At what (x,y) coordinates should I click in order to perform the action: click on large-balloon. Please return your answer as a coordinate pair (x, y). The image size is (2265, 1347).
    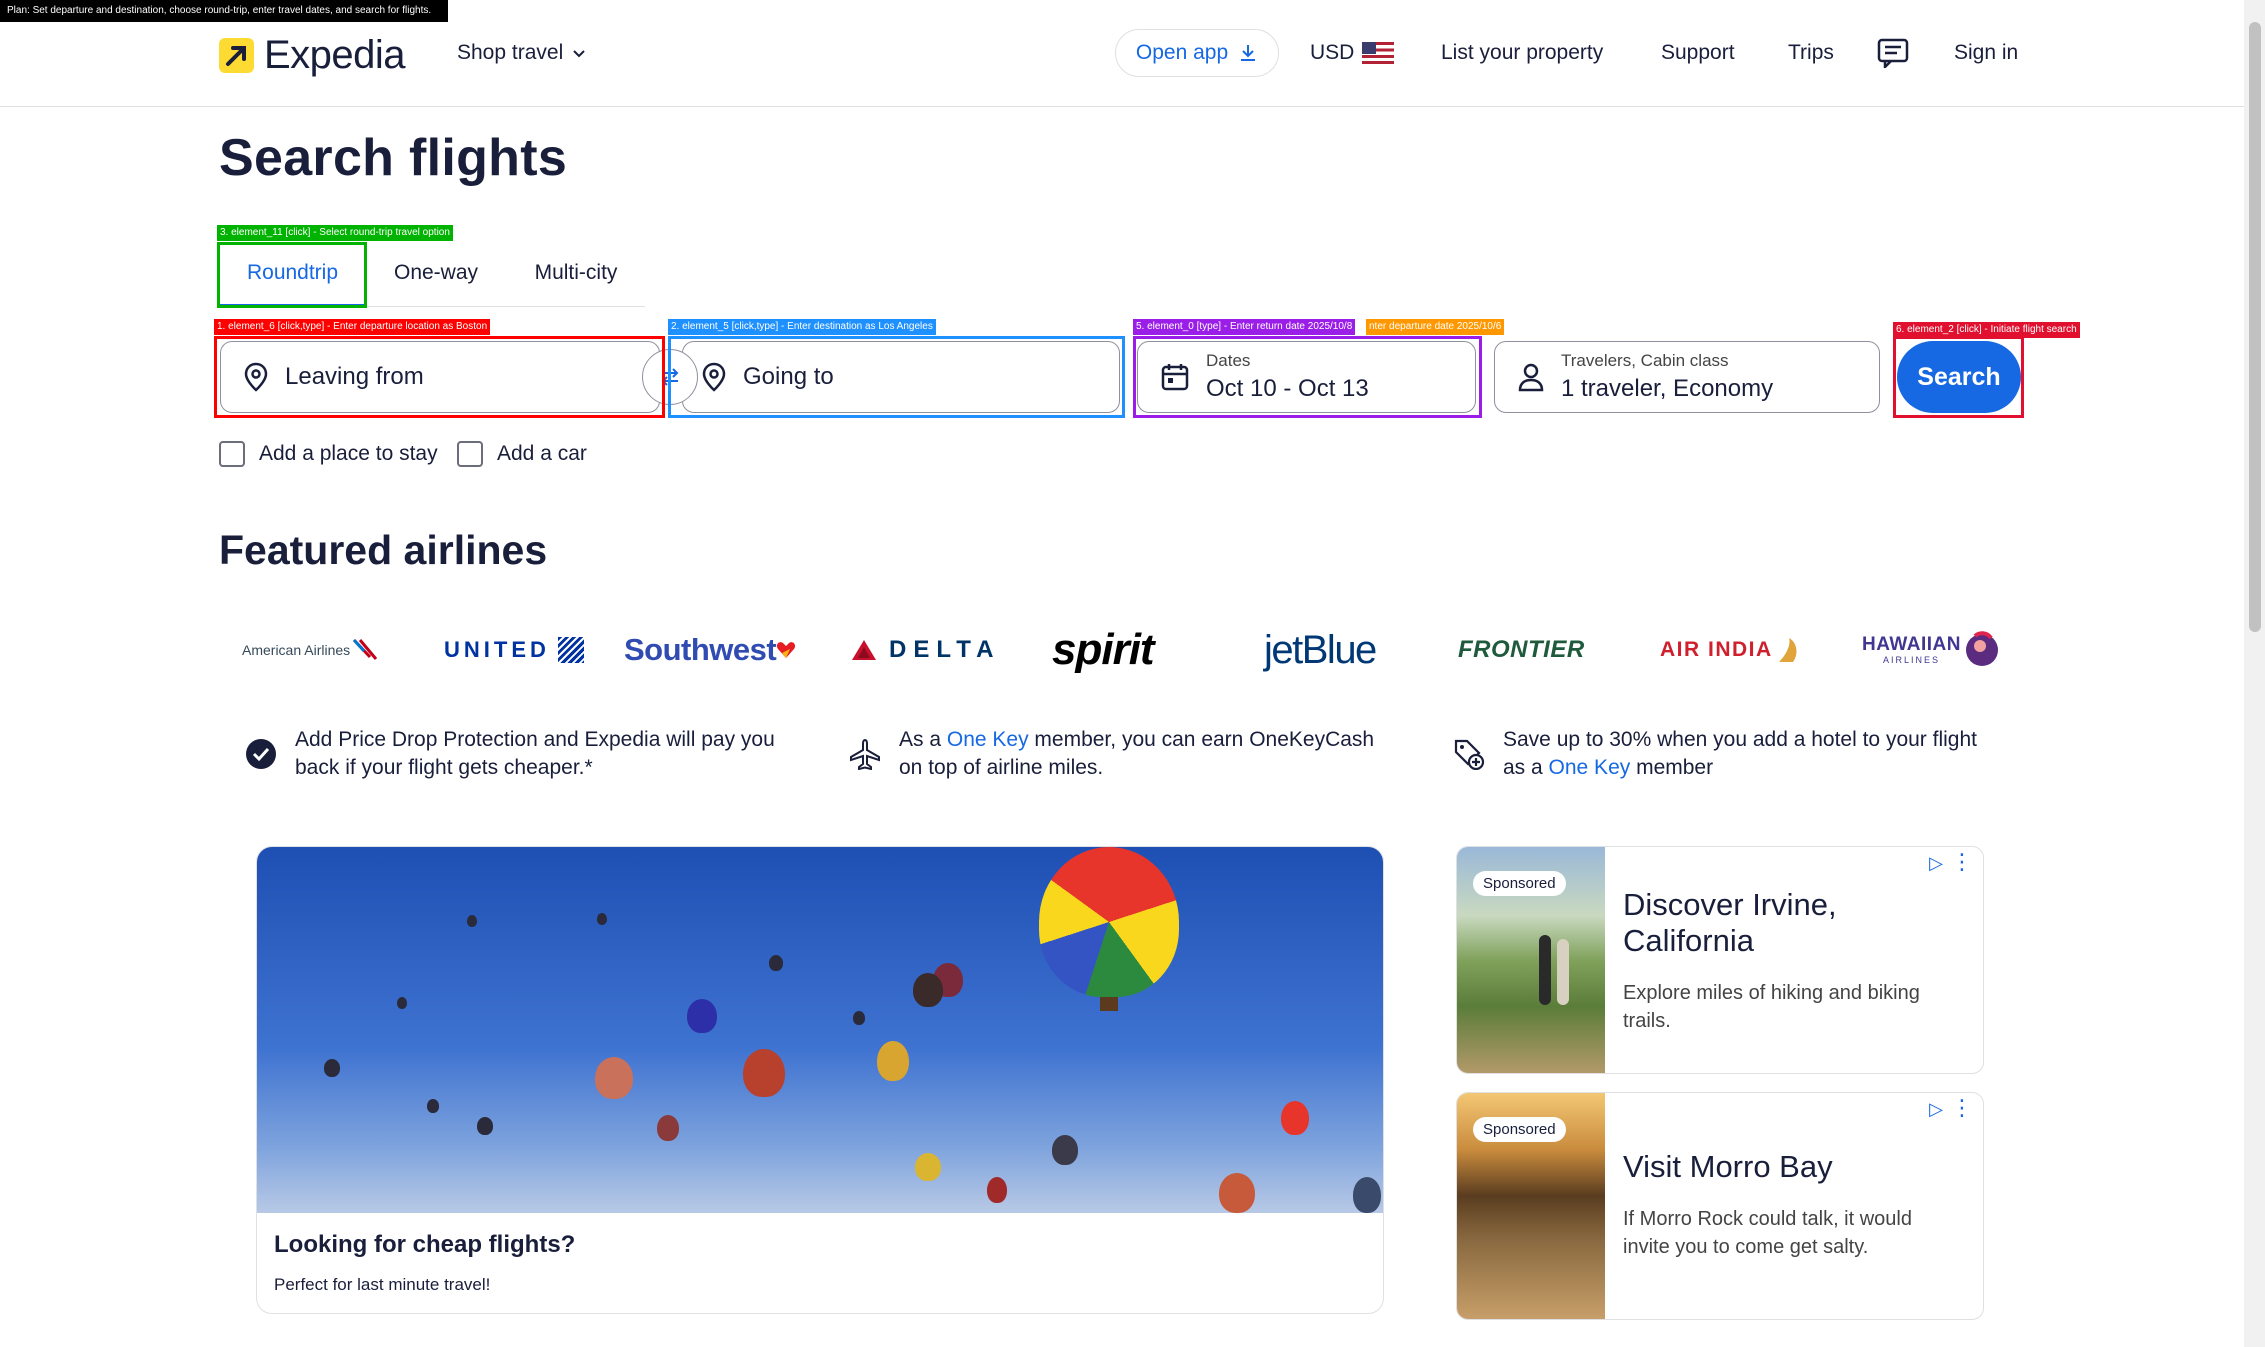
    Looking at the image, I should click on (1109, 922).